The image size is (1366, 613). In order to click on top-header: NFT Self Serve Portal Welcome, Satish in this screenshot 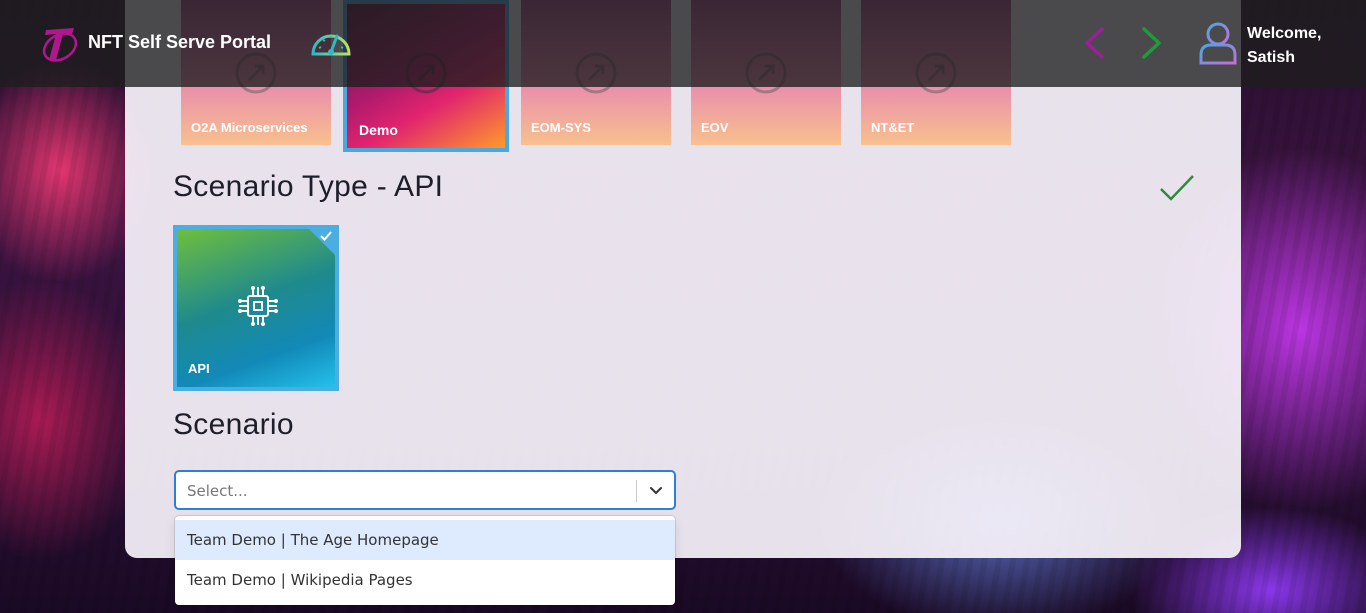, I will do `click(683, 43)`.